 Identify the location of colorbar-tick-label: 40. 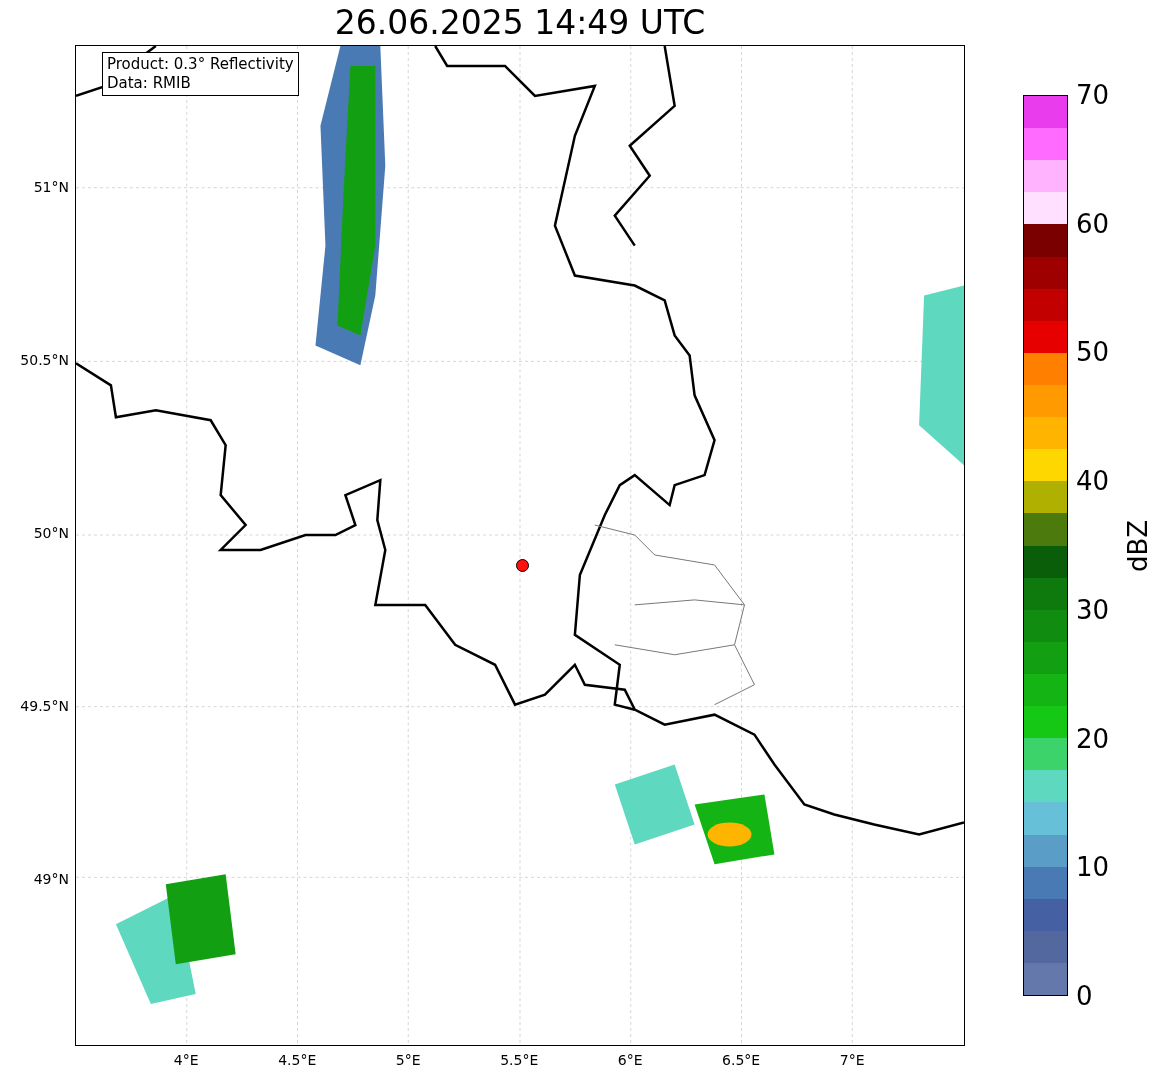
(1093, 481).